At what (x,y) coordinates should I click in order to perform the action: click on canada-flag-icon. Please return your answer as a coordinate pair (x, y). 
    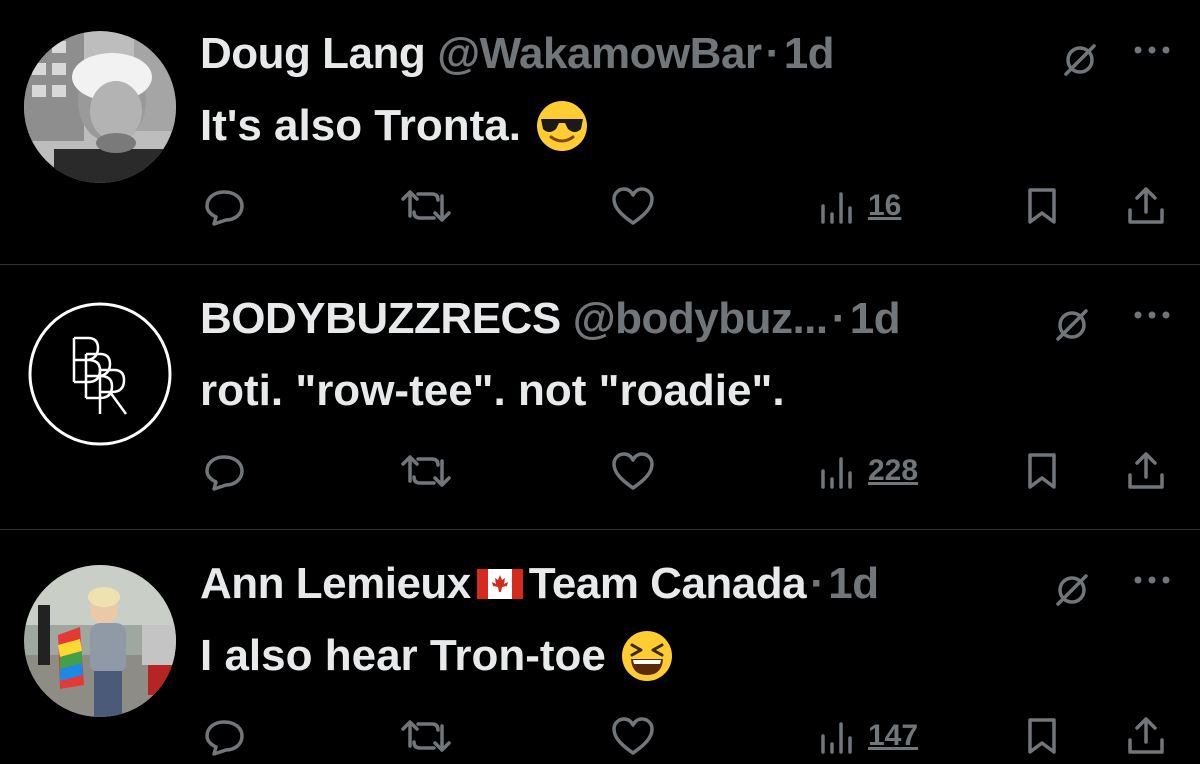
    Looking at the image, I should click on (499, 584).